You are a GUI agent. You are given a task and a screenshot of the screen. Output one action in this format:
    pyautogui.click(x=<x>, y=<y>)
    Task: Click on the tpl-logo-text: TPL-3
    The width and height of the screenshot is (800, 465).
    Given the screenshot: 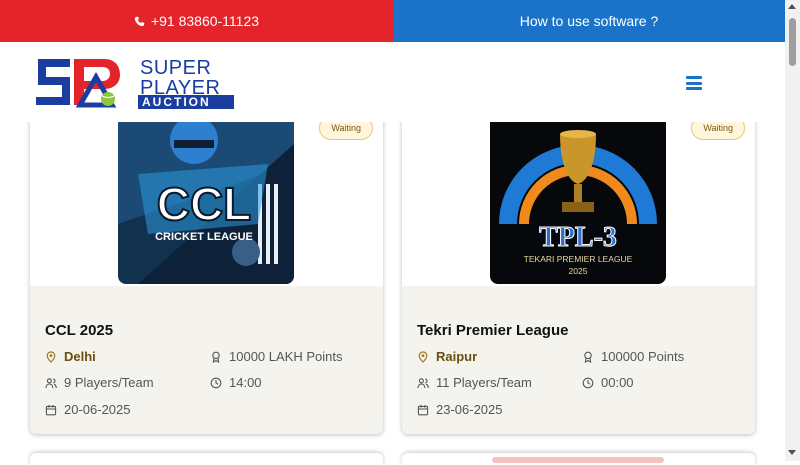 What is the action you would take?
    pyautogui.click(x=578, y=237)
    